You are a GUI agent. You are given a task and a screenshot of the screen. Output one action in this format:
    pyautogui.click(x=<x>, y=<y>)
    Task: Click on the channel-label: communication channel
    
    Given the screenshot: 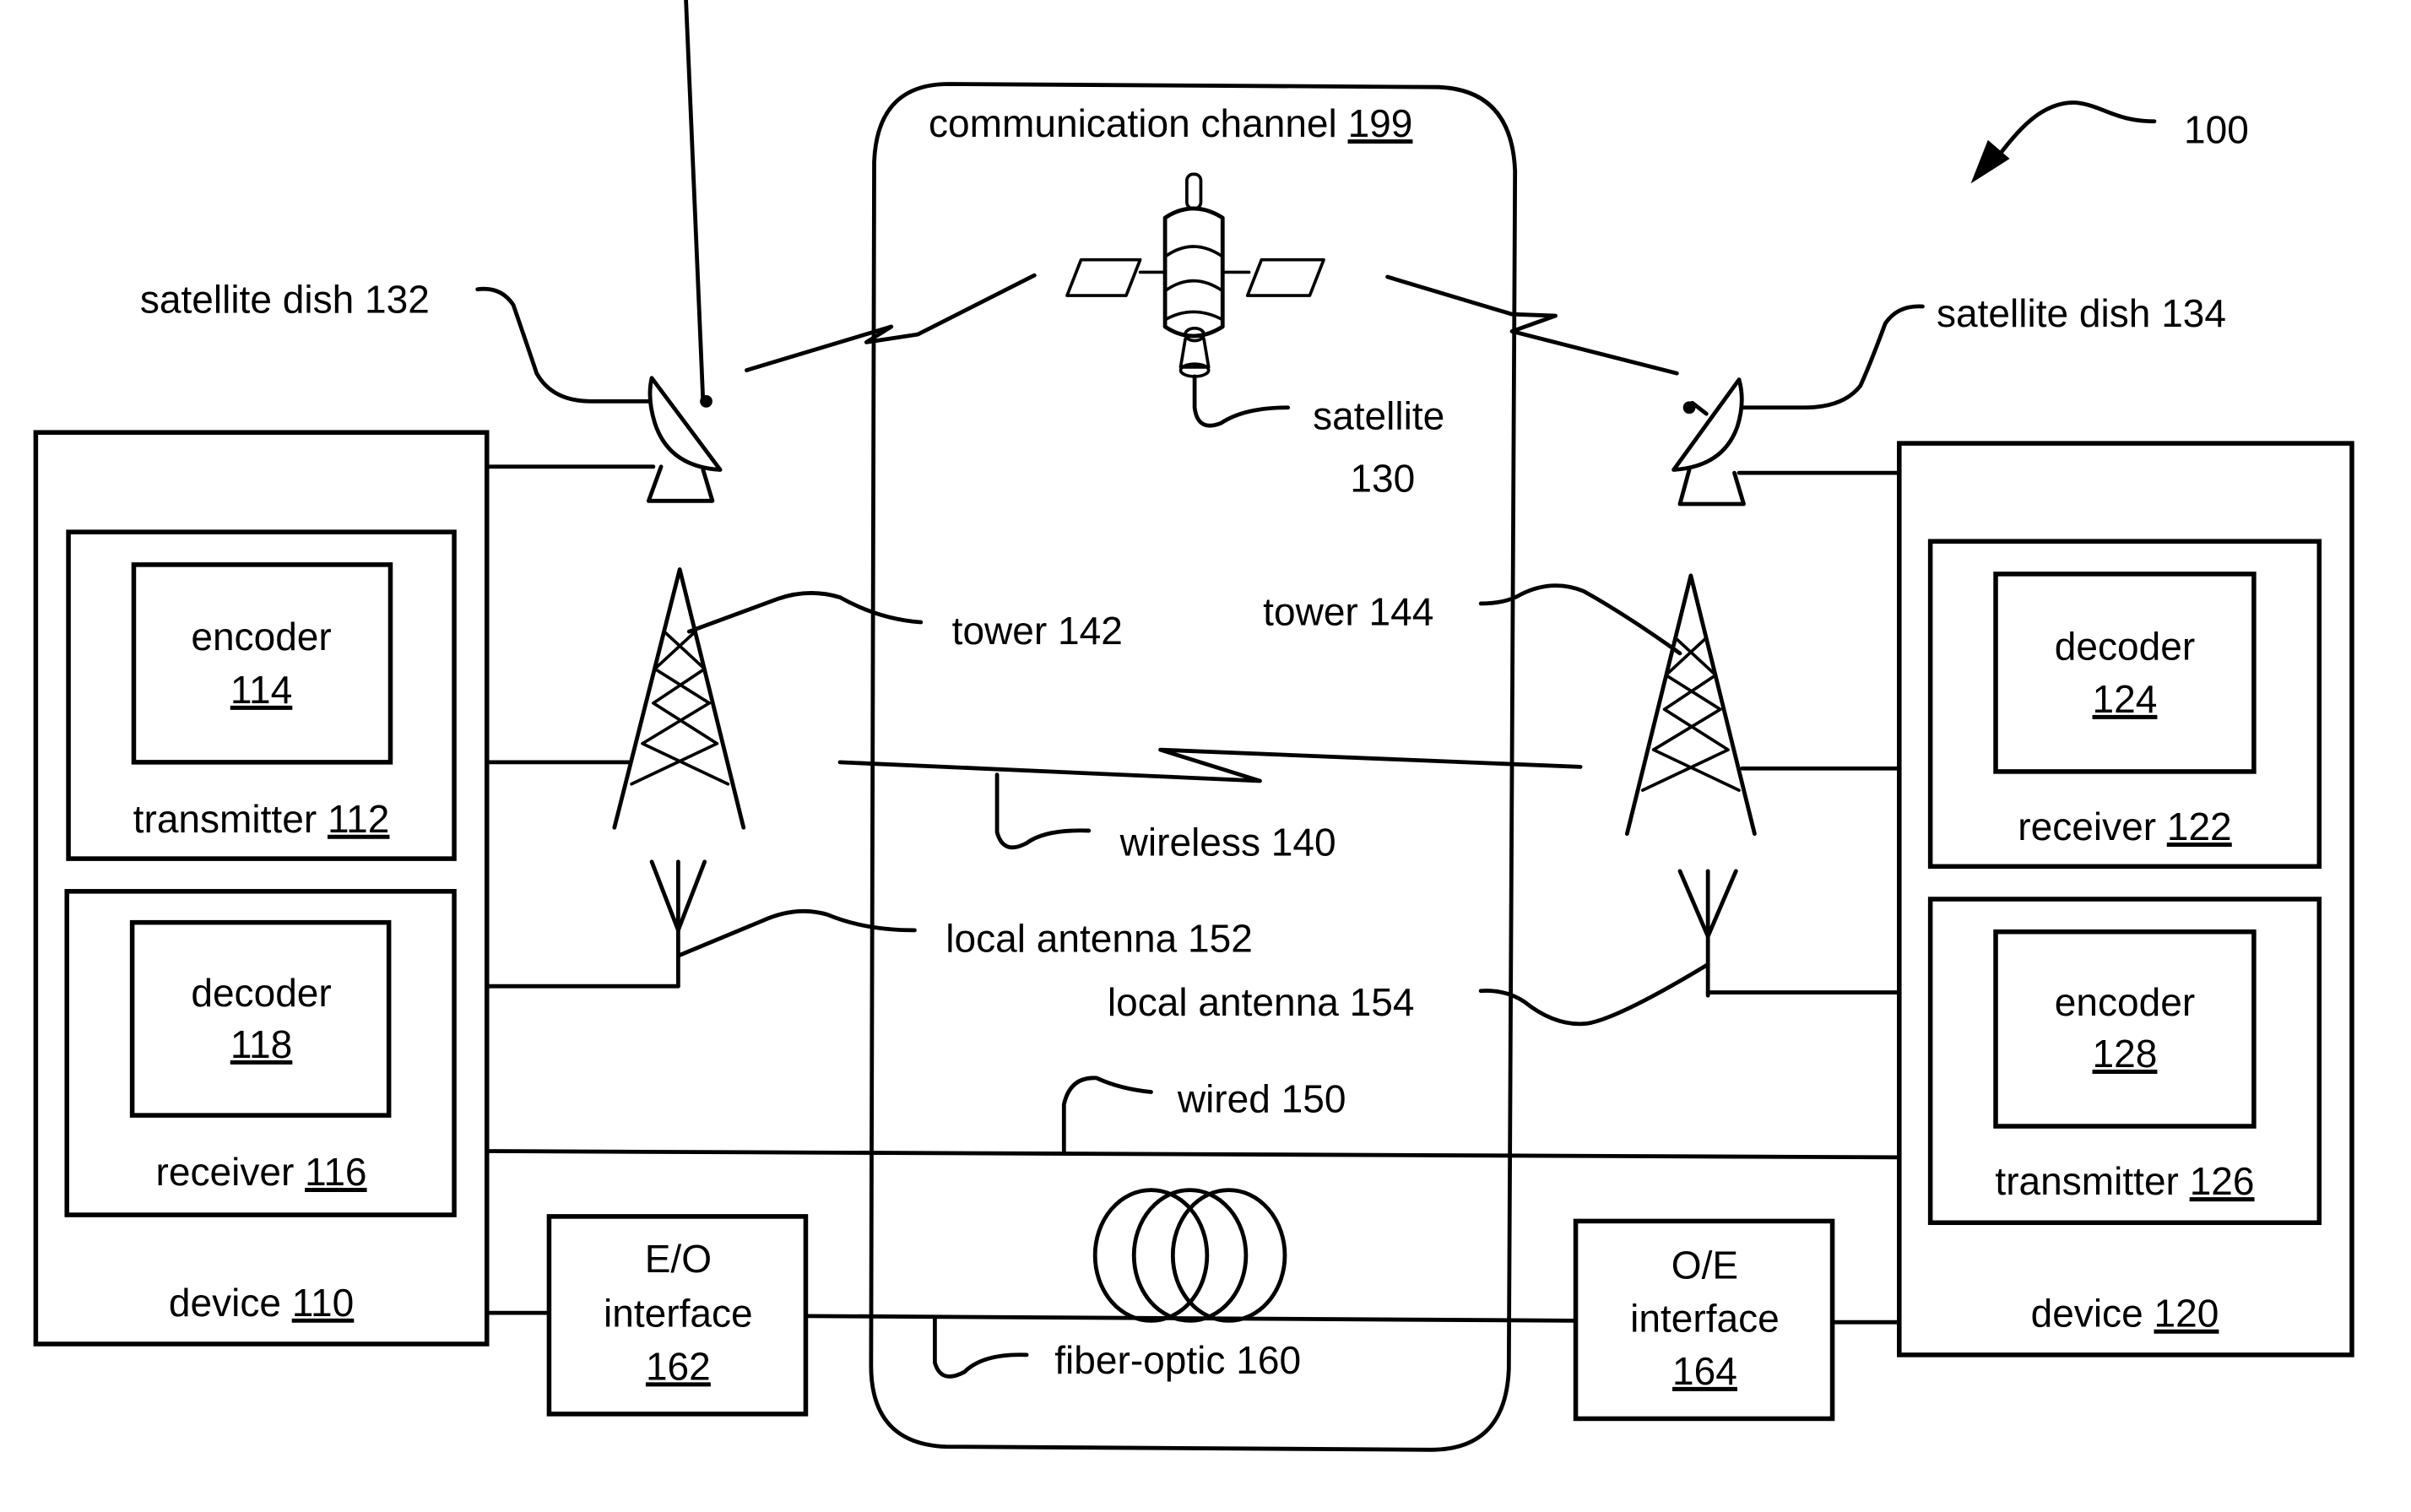 What is the action you would take?
    pyautogui.click(x=1133, y=123)
    